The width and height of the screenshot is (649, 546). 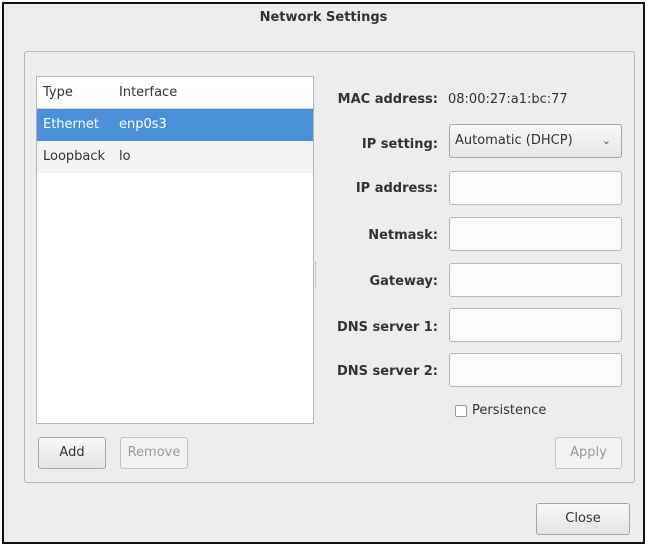 What do you see at coordinates (509, 410) in the screenshot?
I see `persistence-label: Persistence` at bounding box center [509, 410].